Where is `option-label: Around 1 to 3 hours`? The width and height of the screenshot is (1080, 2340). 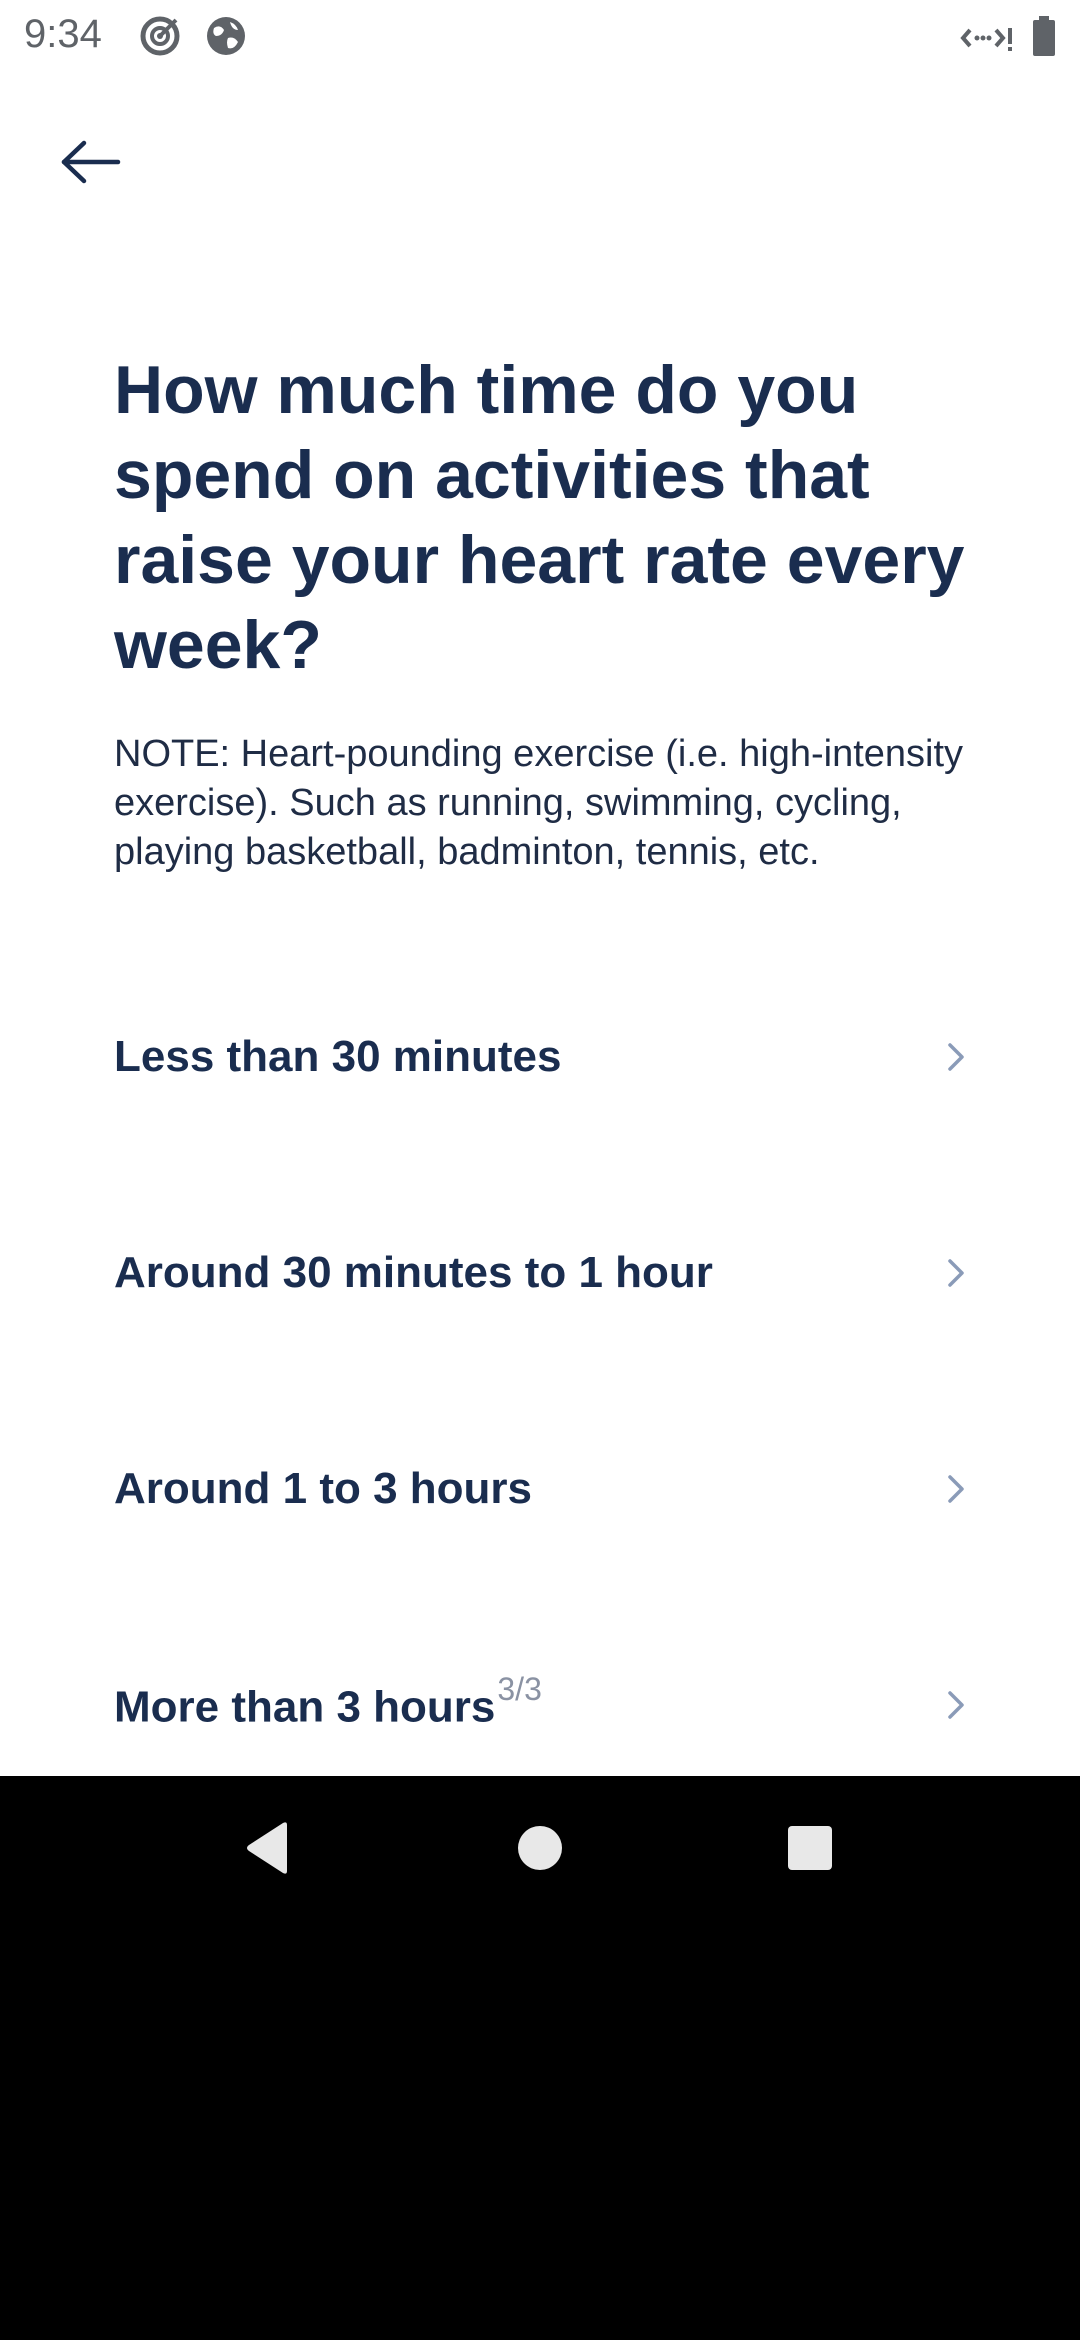
option-label: Around 1 to 3 hours is located at coordinates (323, 1488).